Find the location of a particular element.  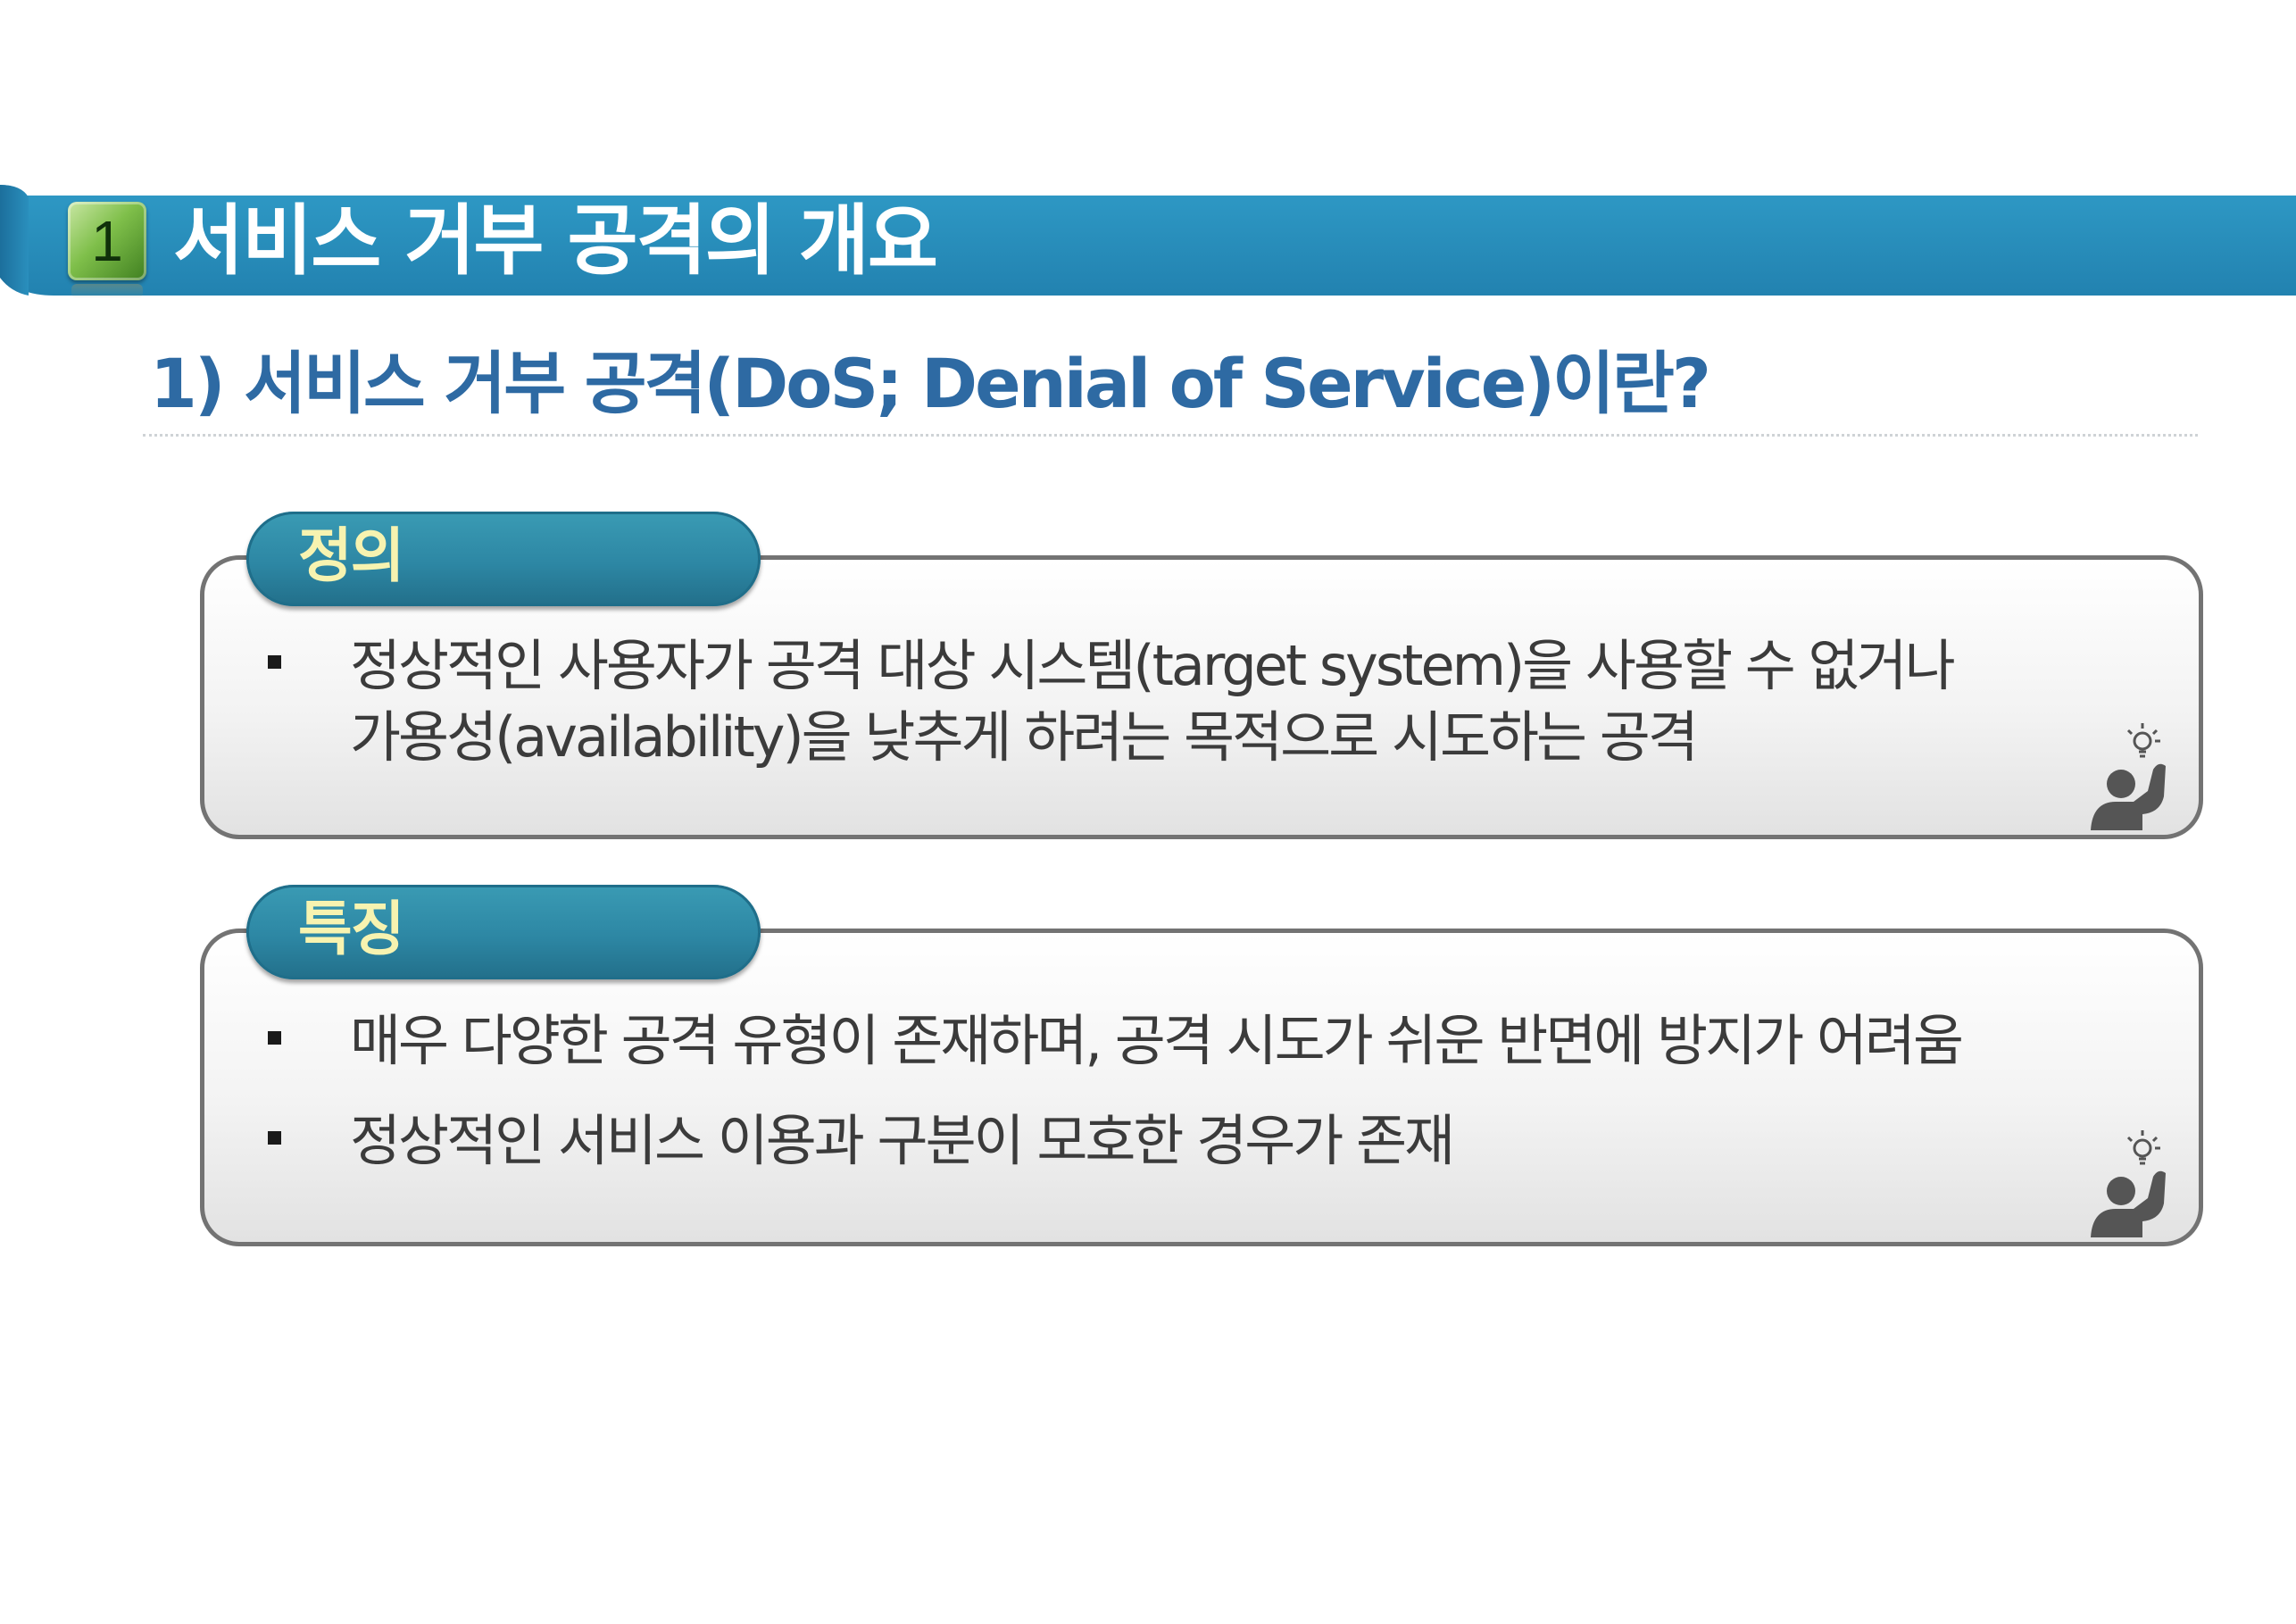

definition-line: 가용성(availability)을 낮추게 하려는 목적으로 시도하는 공격 is located at coordinates (1024, 737).